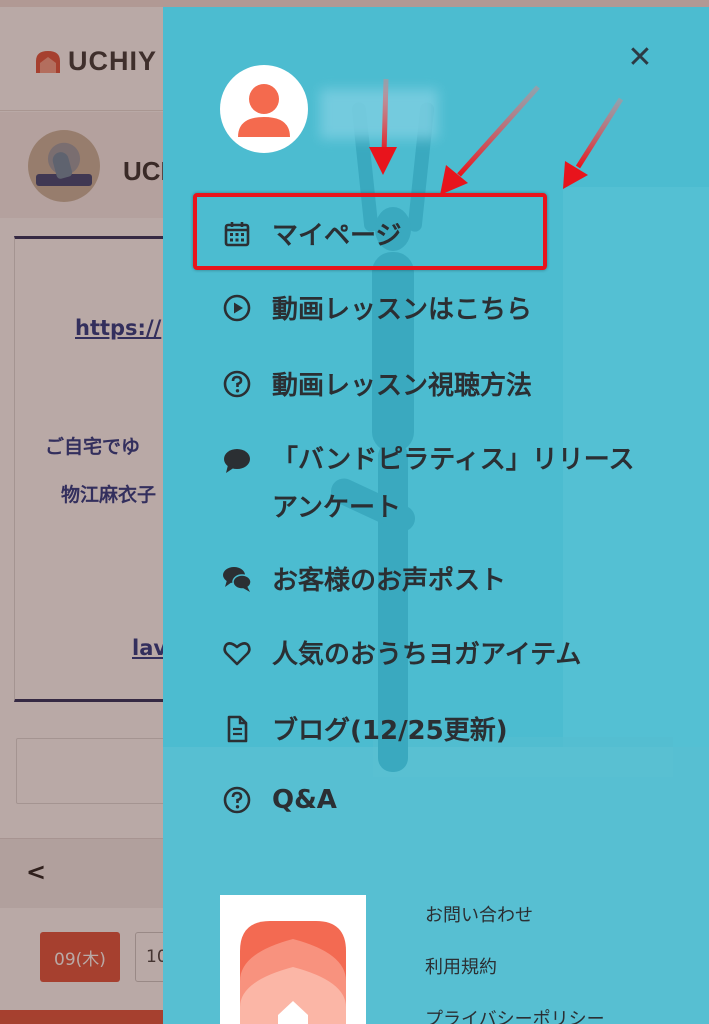  I want to click on menu-item-survey: 「バンドピラティス」リリースアンケート, so click(437, 484).